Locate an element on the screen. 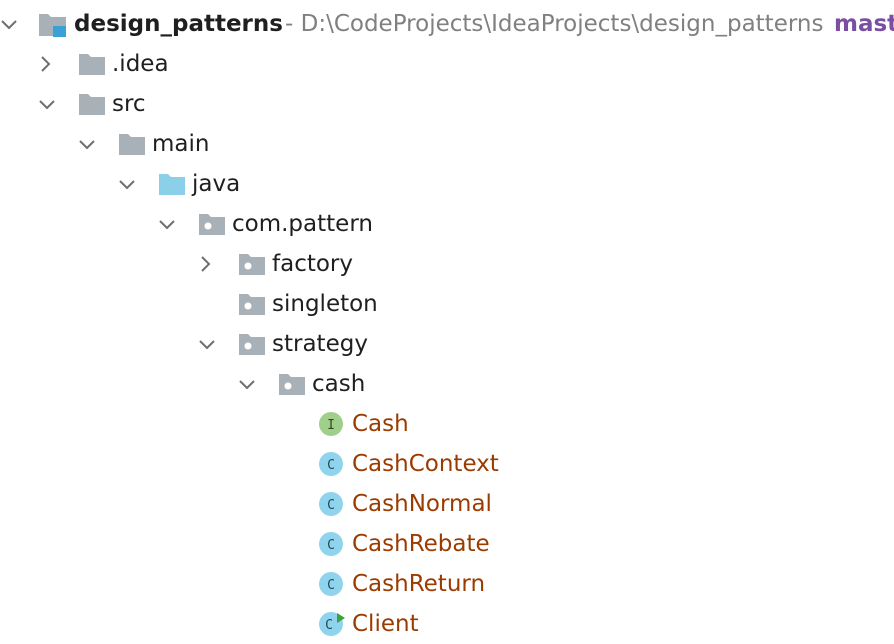  svg-text: I is located at coordinates (331, 425).